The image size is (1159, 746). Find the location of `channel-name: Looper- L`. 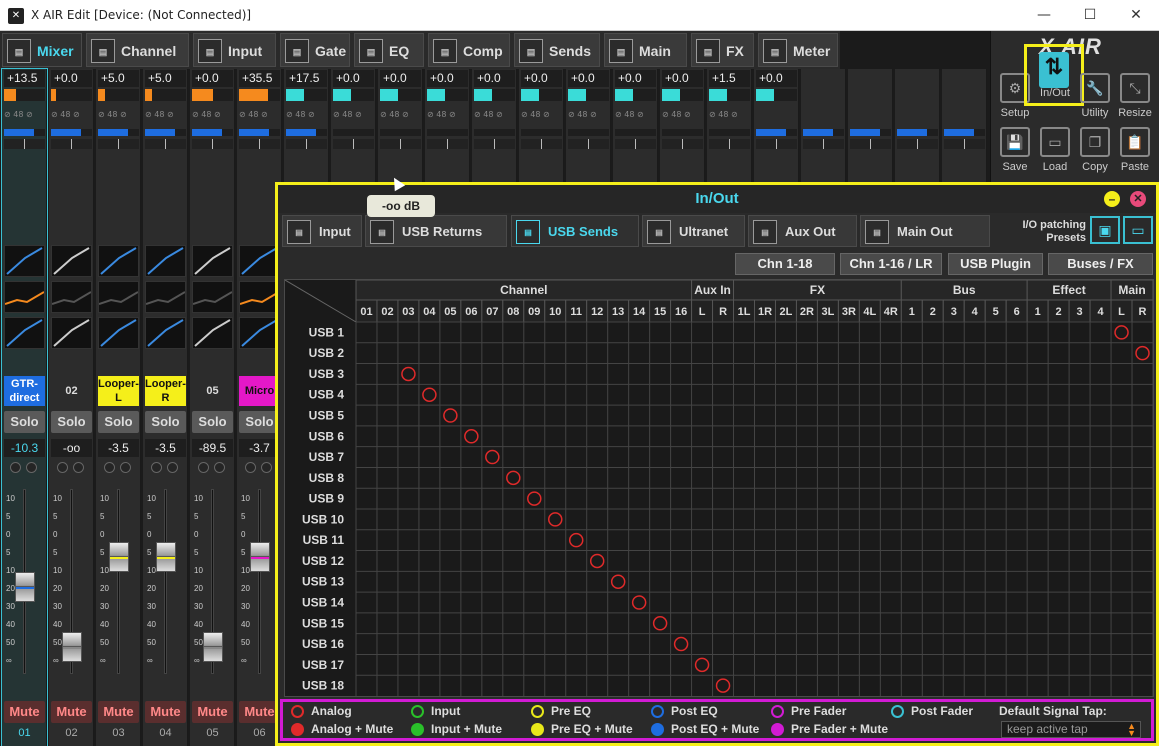

channel-name: Looper- L is located at coordinates (118, 391).